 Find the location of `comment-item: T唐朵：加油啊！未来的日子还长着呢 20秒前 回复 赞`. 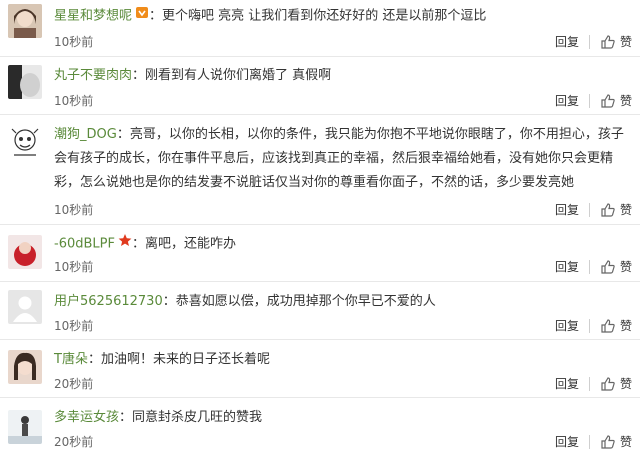

comment-item: T唐朵：加油啊！未来的日子还长着呢 20秒前 回复 赞 is located at coordinates (320, 369).